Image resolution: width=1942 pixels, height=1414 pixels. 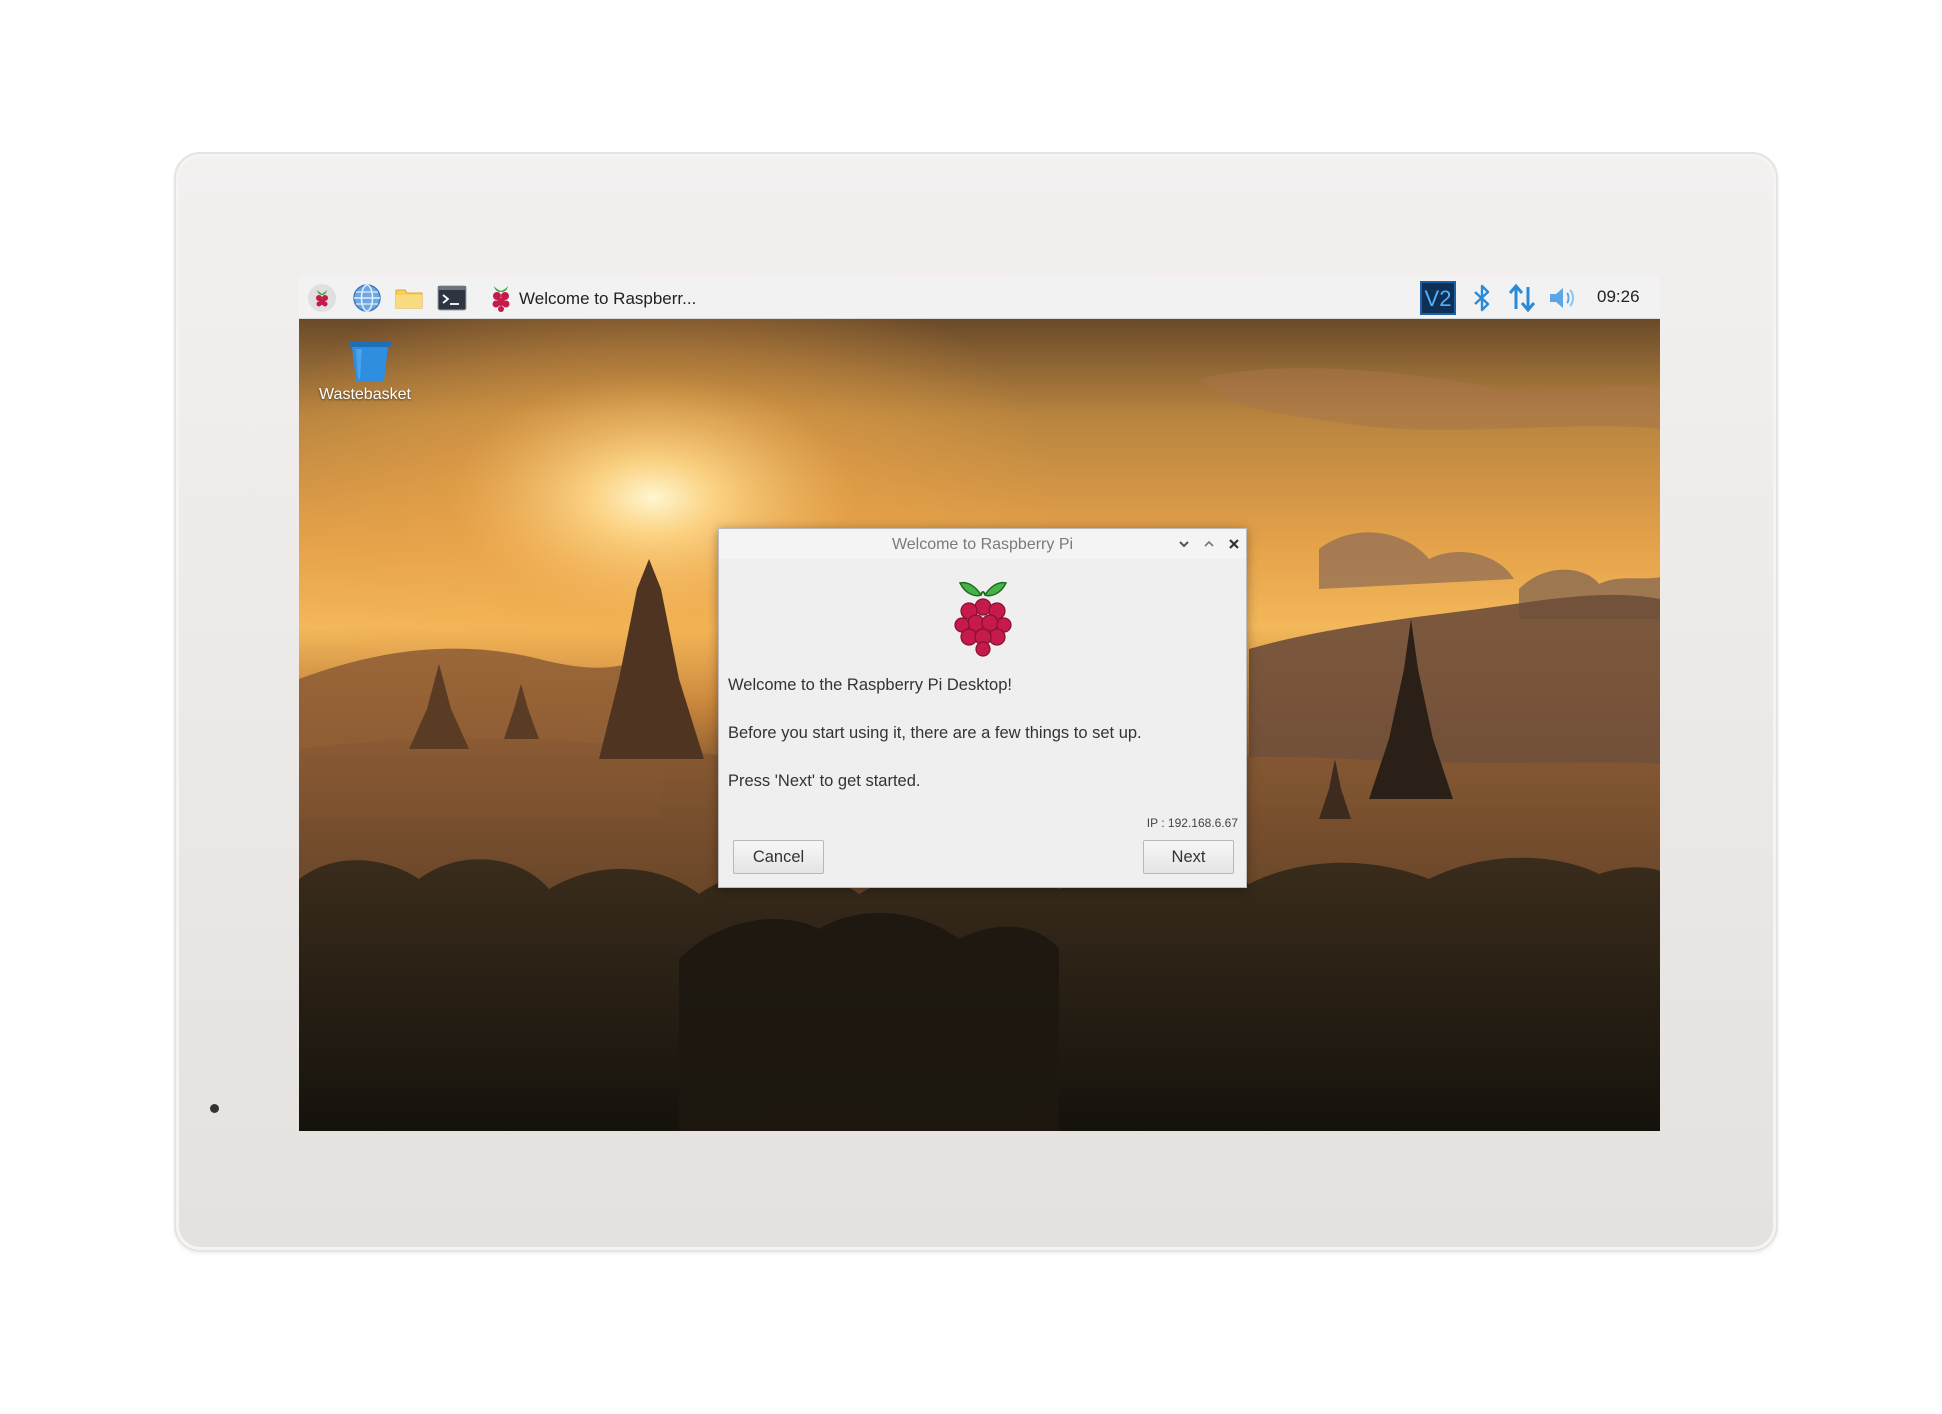 What do you see at coordinates (1522, 298) in the screenshot?
I see `network-arrows-icon` at bounding box center [1522, 298].